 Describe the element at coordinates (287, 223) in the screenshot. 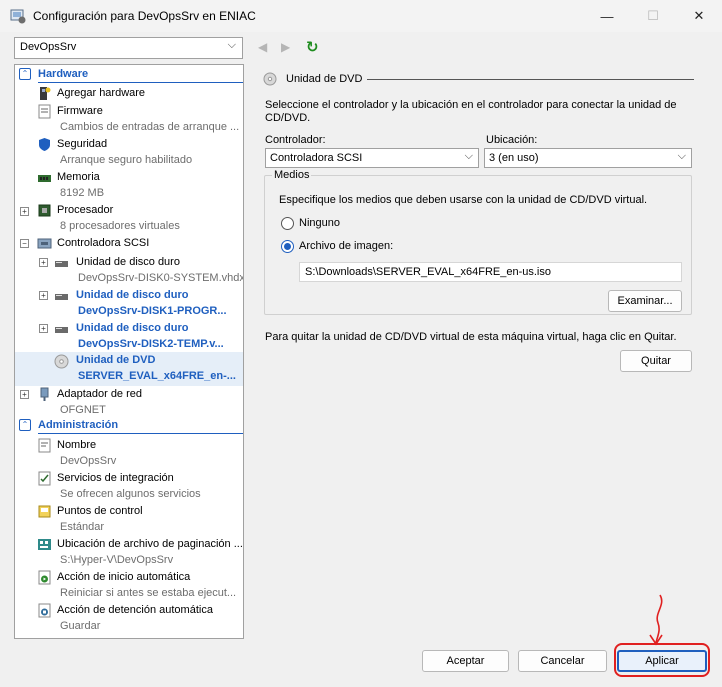

I see `none-radio` at that location.